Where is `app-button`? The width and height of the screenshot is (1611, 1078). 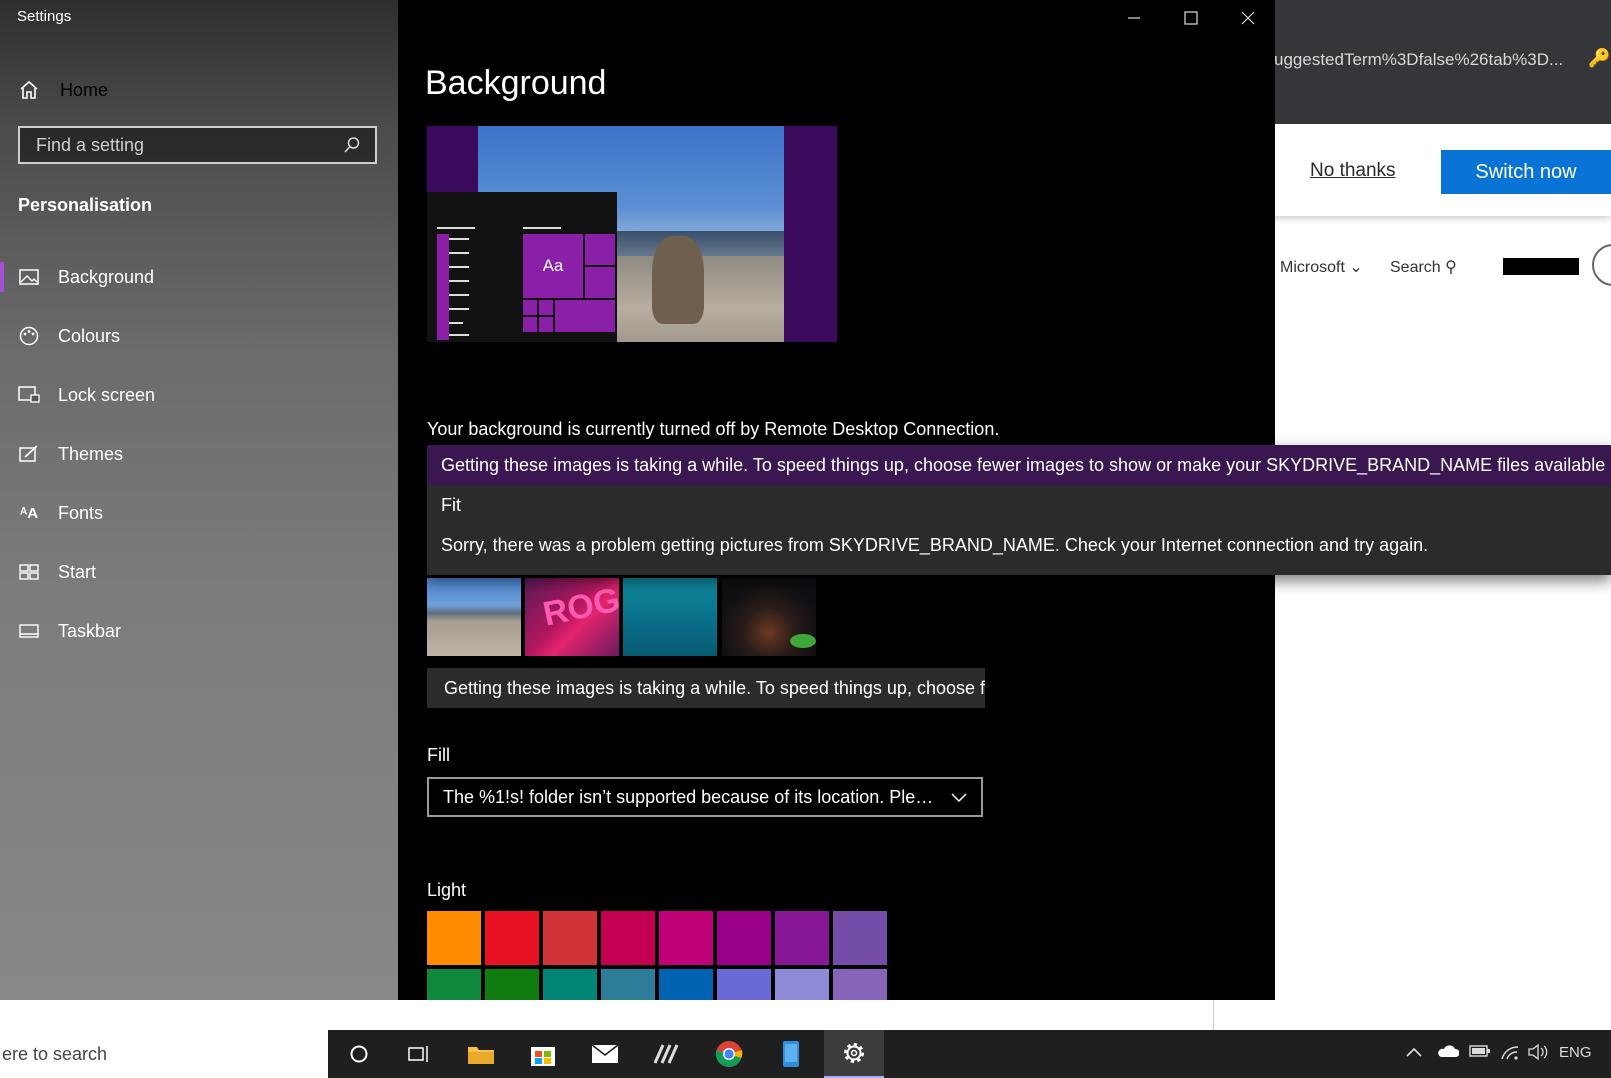
app-button is located at coordinates (667, 1054).